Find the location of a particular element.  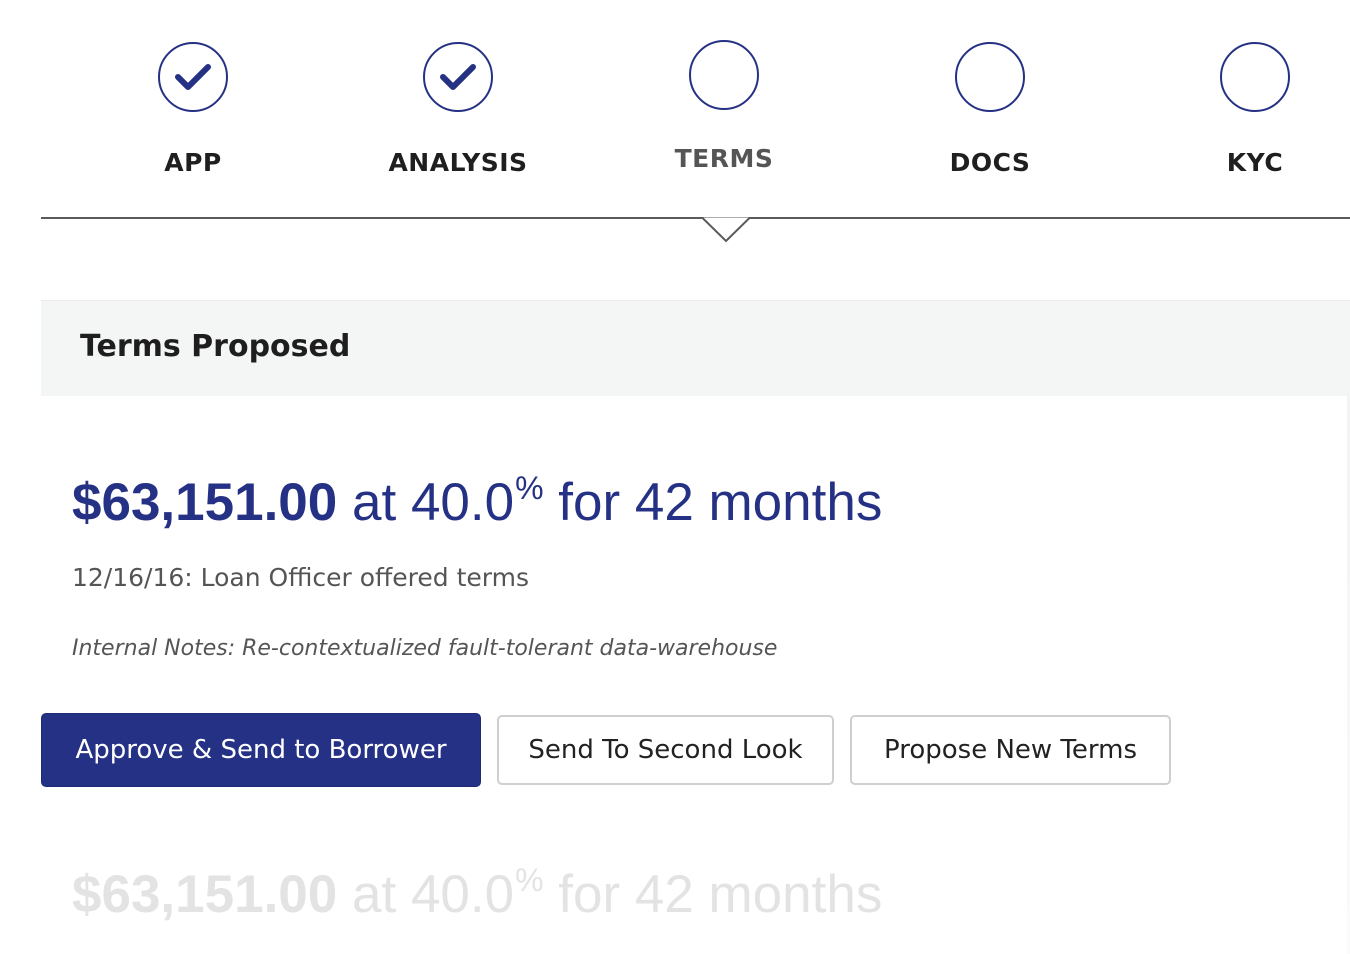

offer-meta: 12/16/16: Loan Officer offered terms is located at coordinates (300, 577).